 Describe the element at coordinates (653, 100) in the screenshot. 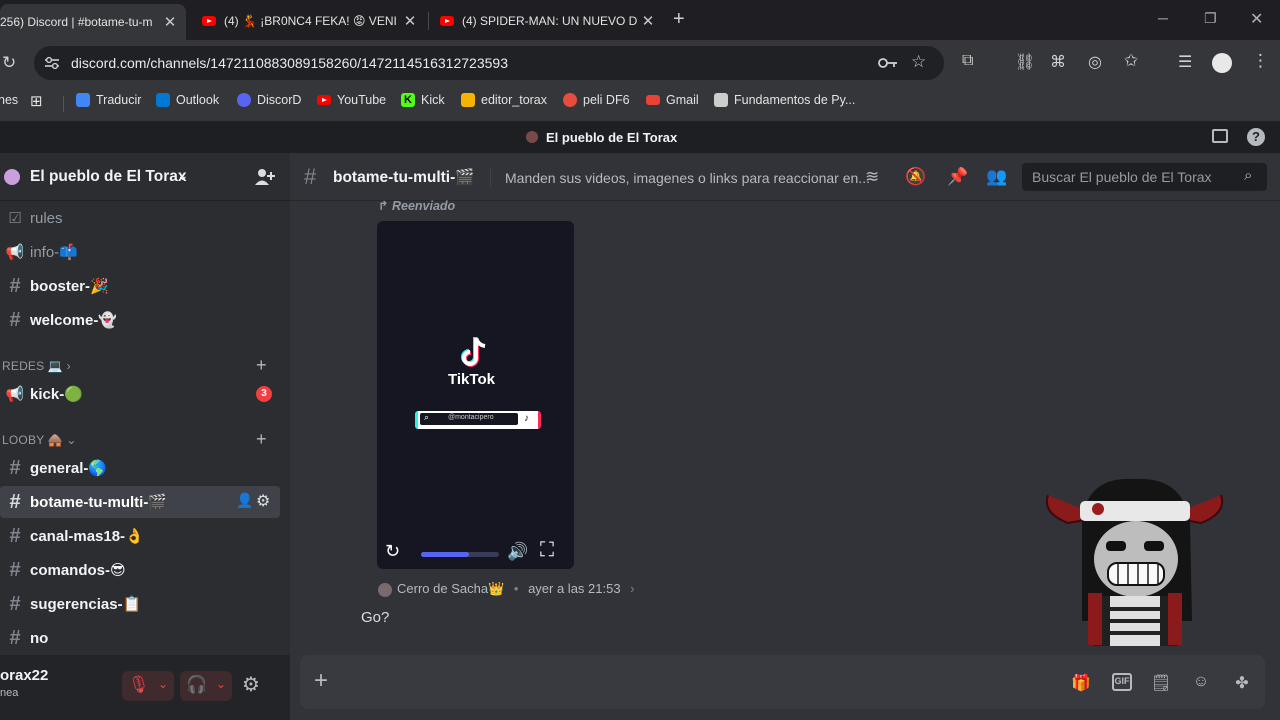

I see `gmail-icon` at that location.